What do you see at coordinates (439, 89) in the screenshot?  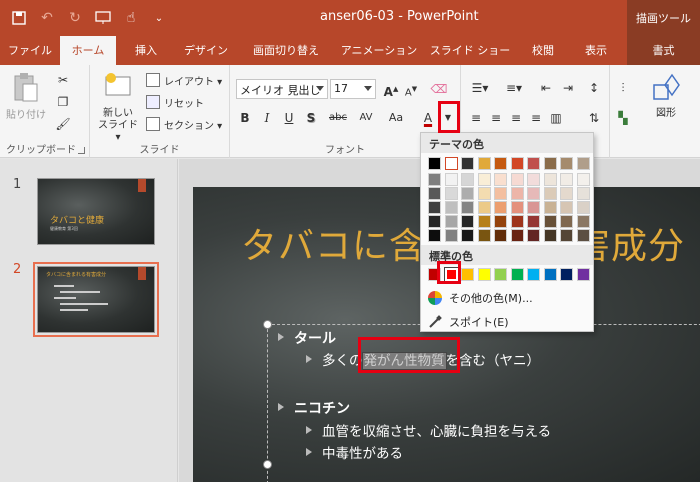 I see `clear-formatting-icon: ⌫` at bounding box center [439, 89].